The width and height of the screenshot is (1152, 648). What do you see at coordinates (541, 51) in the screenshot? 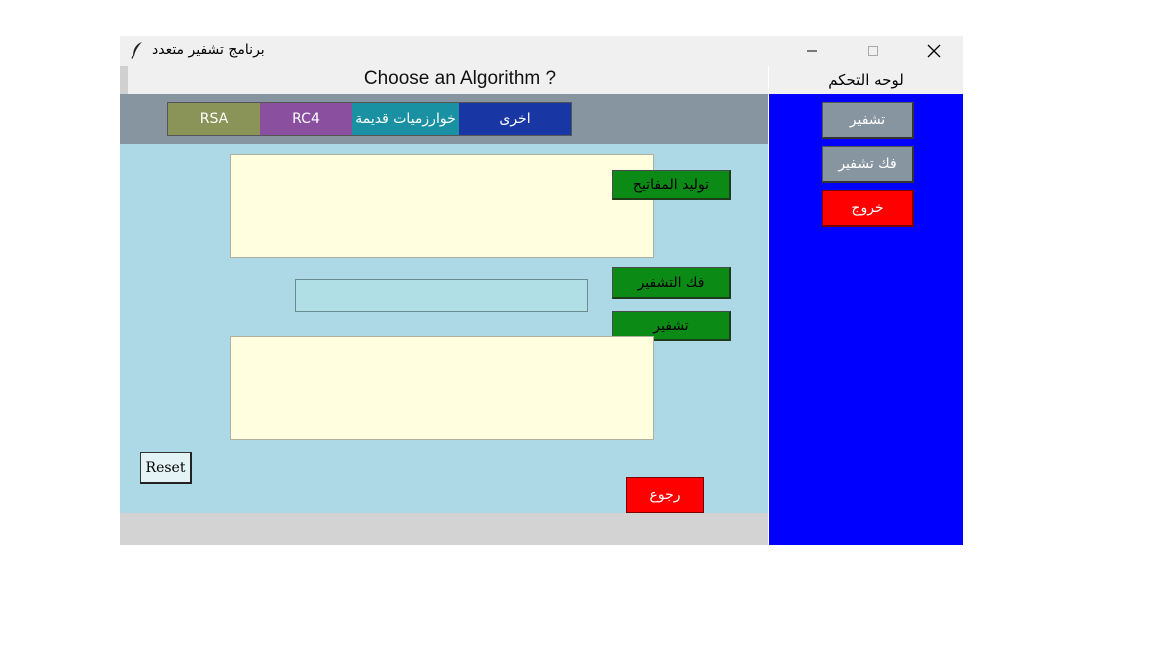
I see `title-bar: برنامج تشفير متعدد` at bounding box center [541, 51].